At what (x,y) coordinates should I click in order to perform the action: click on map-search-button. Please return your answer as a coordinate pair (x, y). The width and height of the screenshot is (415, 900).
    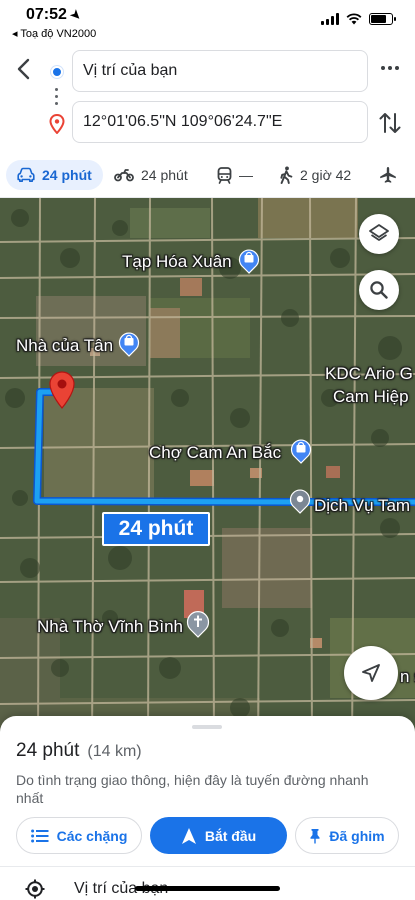
    Looking at the image, I should click on (379, 290).